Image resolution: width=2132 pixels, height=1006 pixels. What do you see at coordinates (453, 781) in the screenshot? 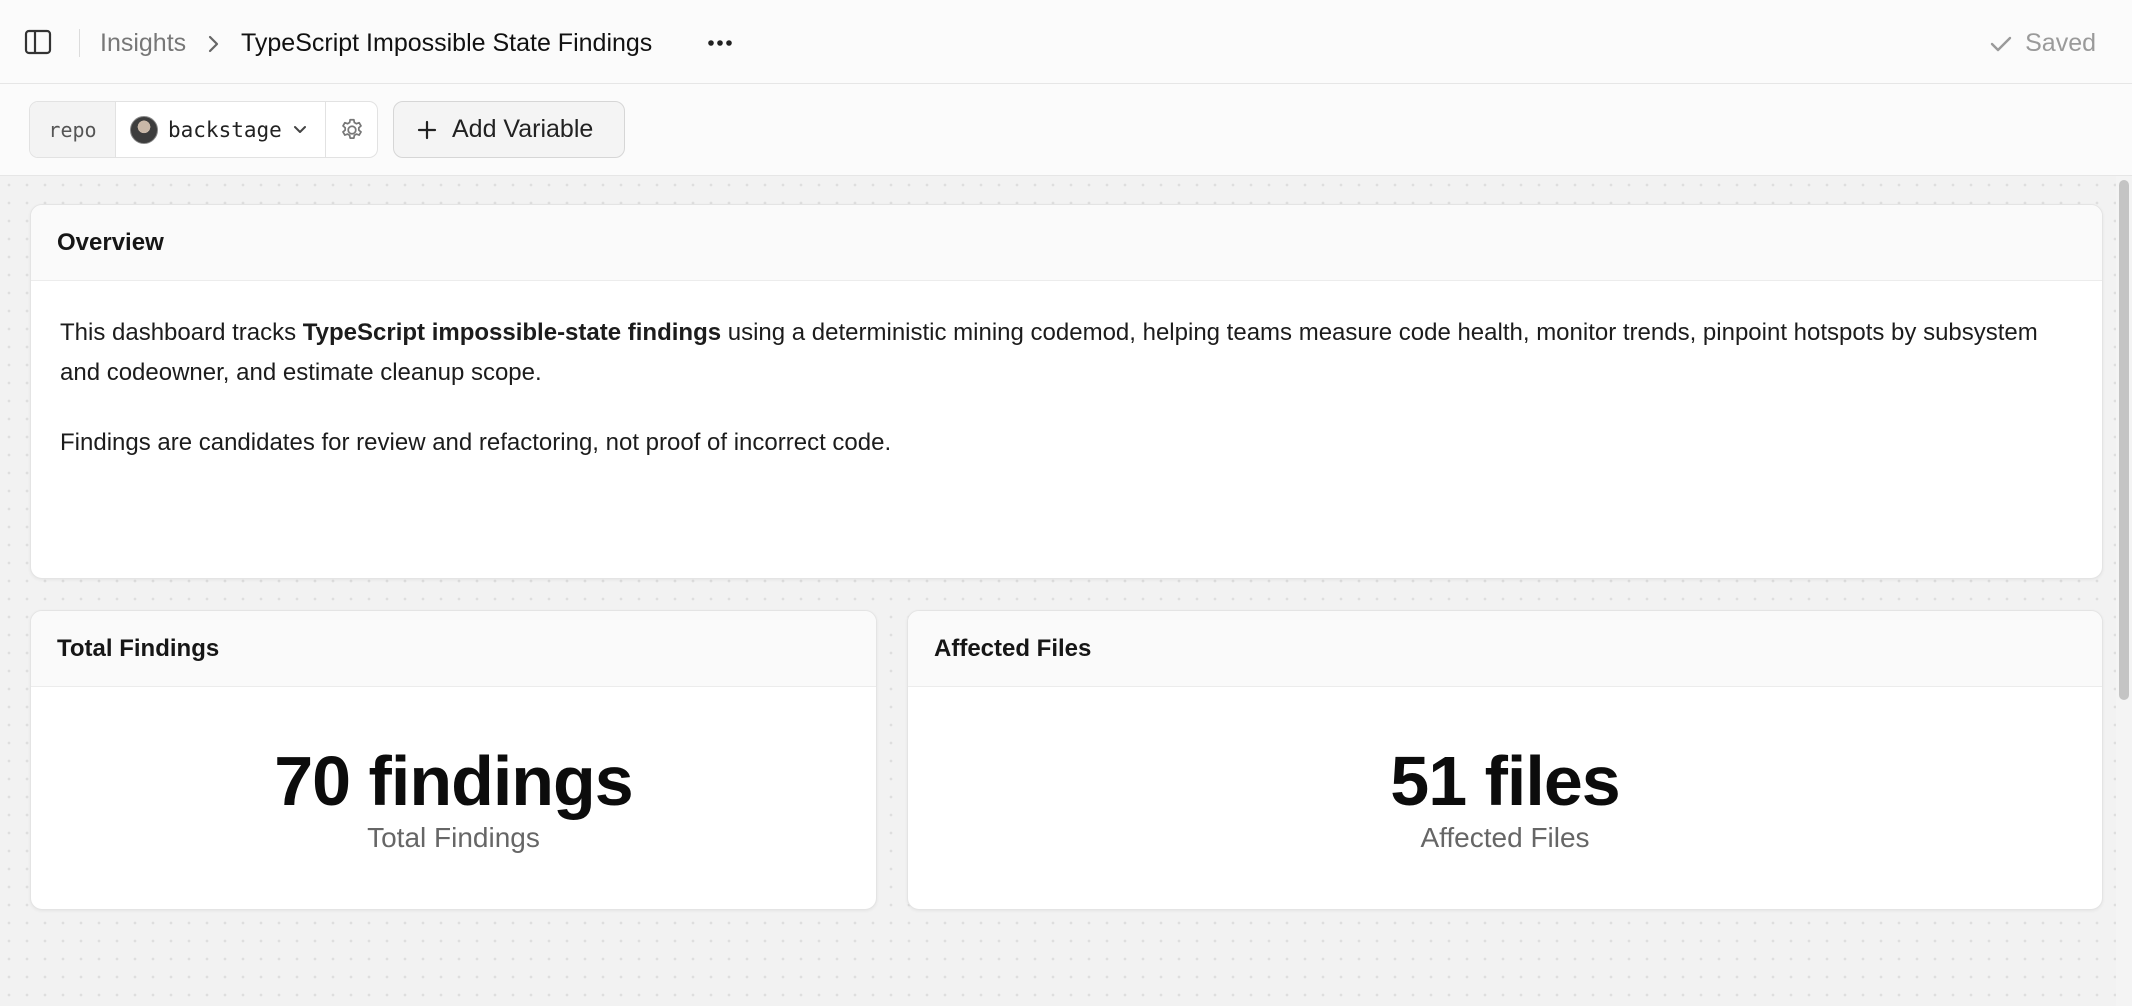
I see `metric-value: 70 findings` at bounding box center [453, 781].